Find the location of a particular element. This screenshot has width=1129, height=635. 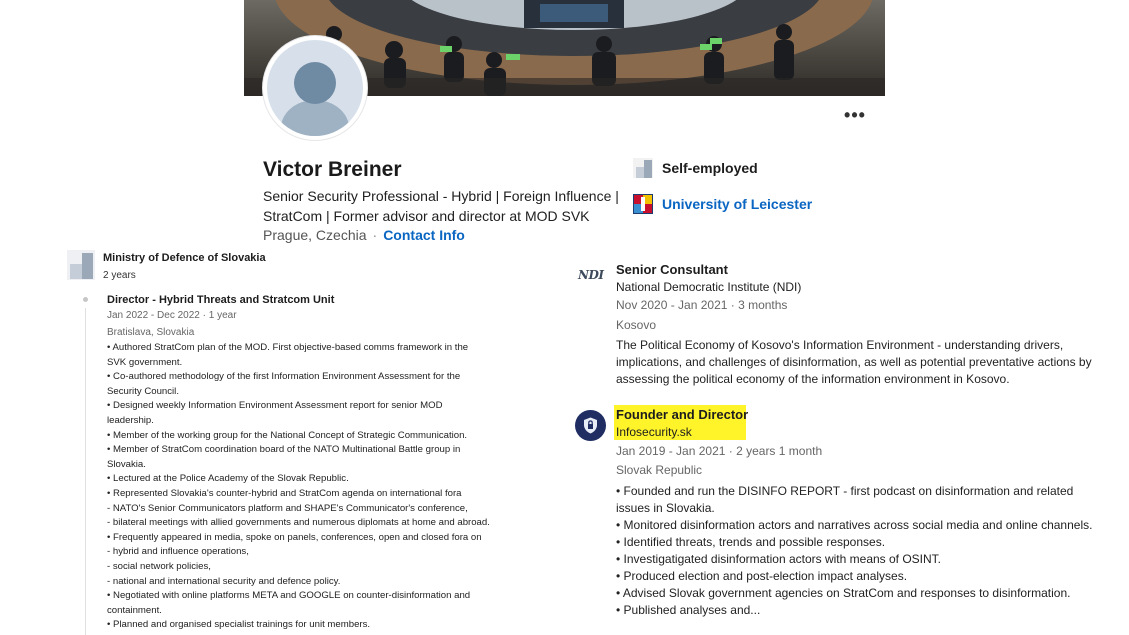

role-location: Slovak Republic is located at coordinates (659, 470).